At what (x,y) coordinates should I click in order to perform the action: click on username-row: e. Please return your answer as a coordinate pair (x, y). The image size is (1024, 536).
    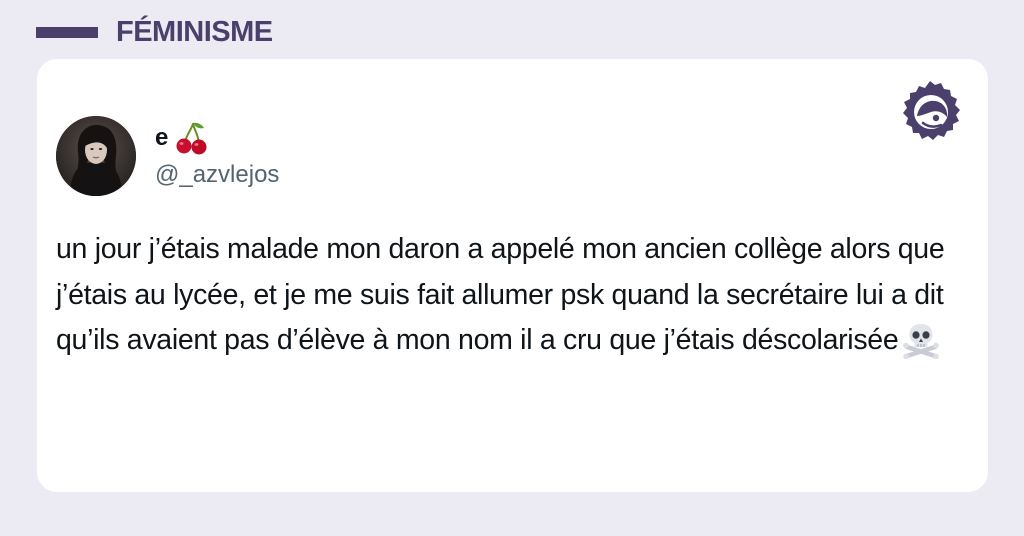
    Looking at the image, I should click on (182, 138).